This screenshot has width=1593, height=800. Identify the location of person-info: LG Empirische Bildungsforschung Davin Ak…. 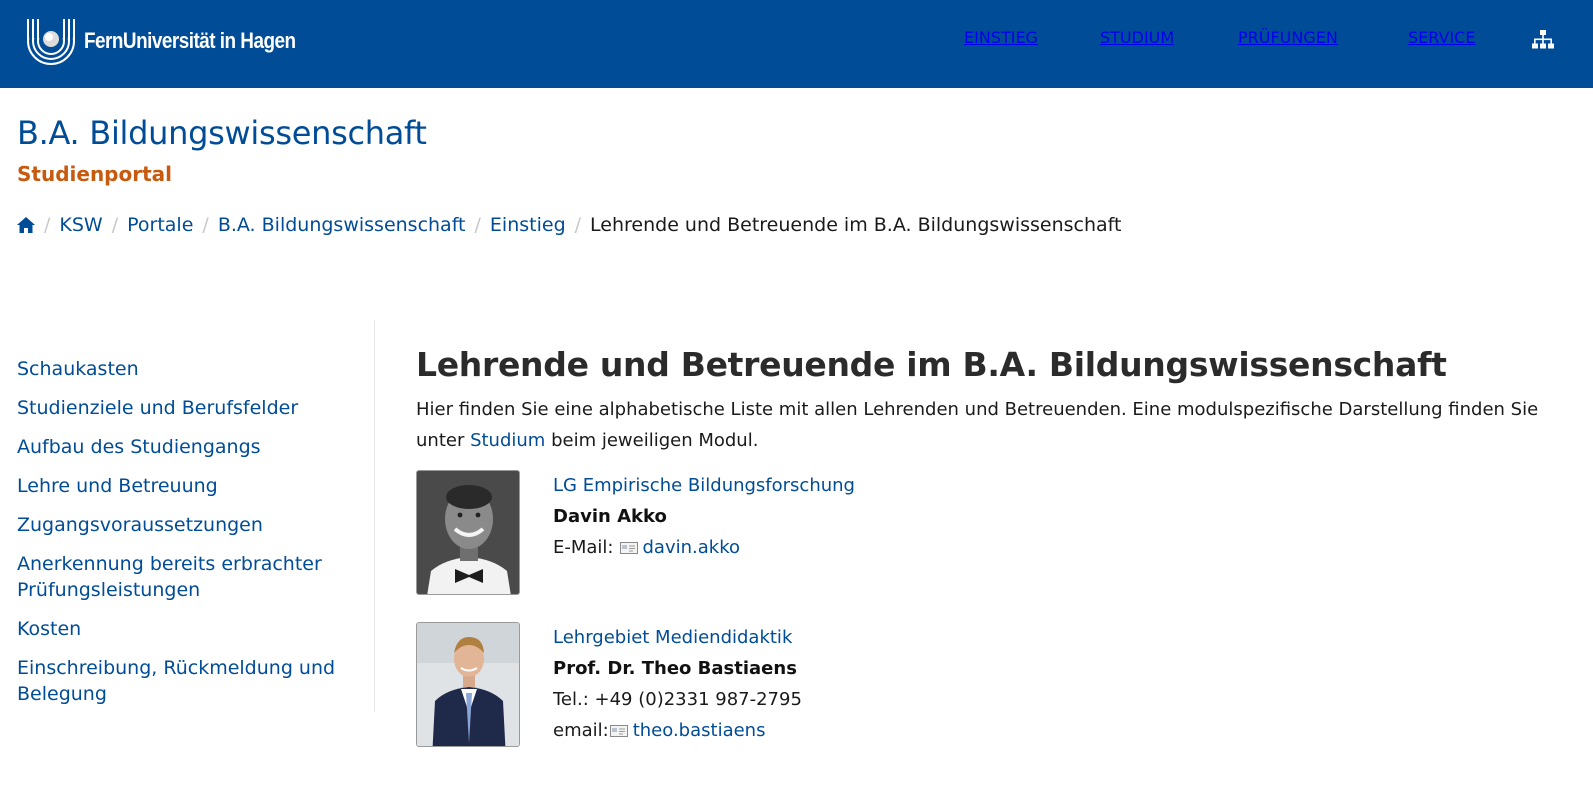
(704, 516).